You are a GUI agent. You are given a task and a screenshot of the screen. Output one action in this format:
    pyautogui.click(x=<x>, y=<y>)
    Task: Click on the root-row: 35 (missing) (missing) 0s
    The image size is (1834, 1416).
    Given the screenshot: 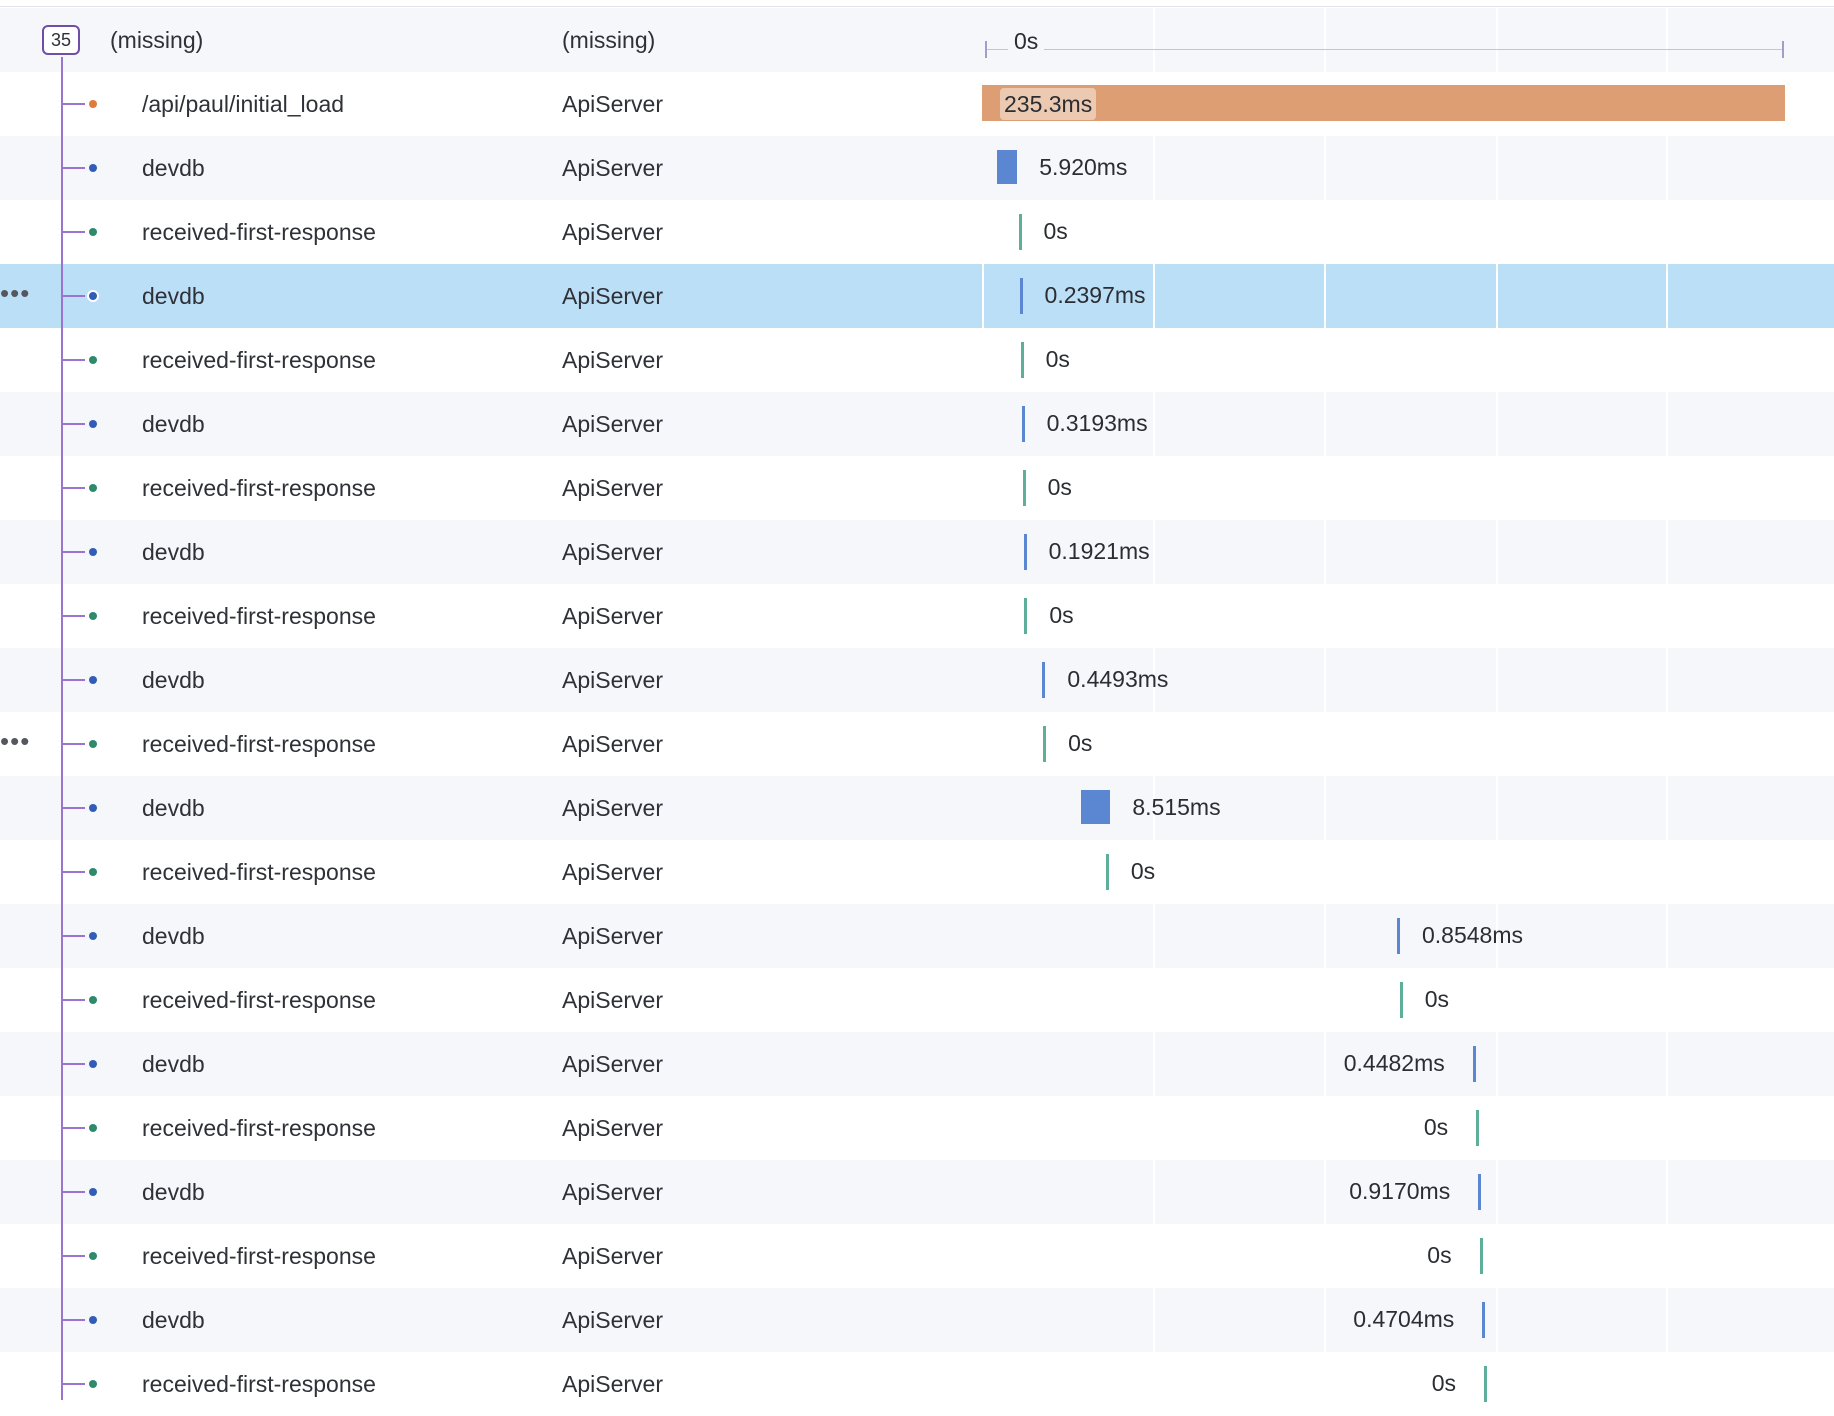 What is the action you would take?
    pyautogui.click(x=917, y=40)
    